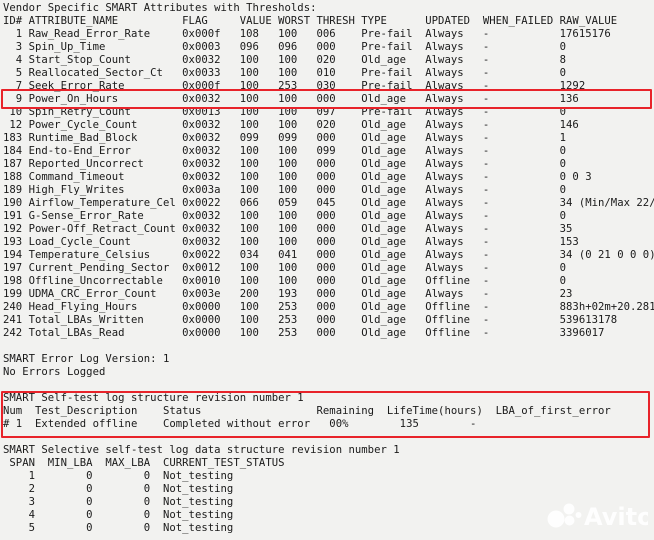  What do you see at coordinates (118, 489) in the screenshot?
I see `selective-row: 2 0 0 Not_testing` at bounding box center [118, 489].